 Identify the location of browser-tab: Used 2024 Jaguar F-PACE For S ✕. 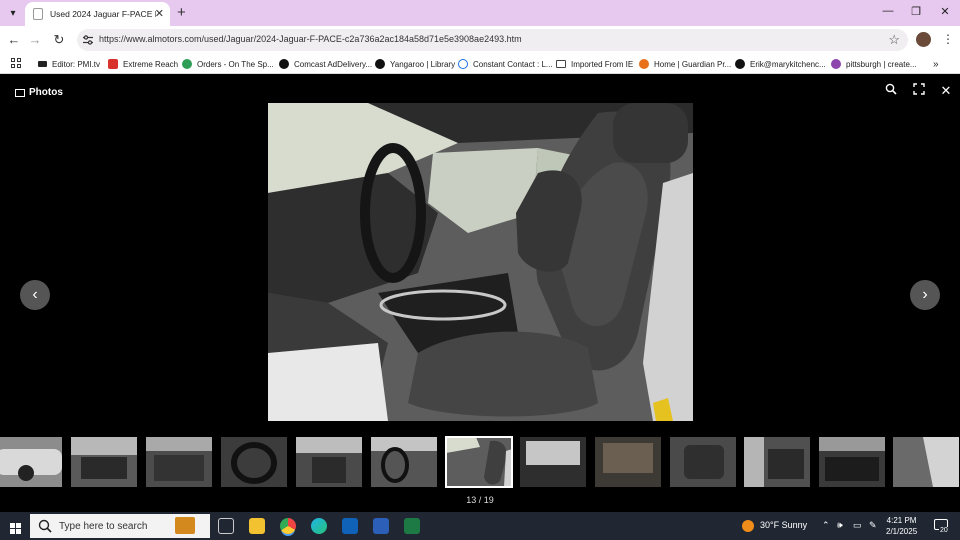
(97, 14).